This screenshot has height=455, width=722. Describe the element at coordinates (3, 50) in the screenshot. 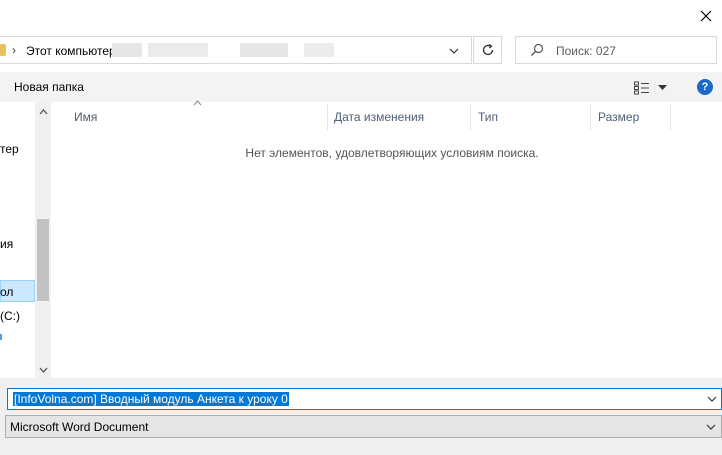

I see `folder-icon` at that location.